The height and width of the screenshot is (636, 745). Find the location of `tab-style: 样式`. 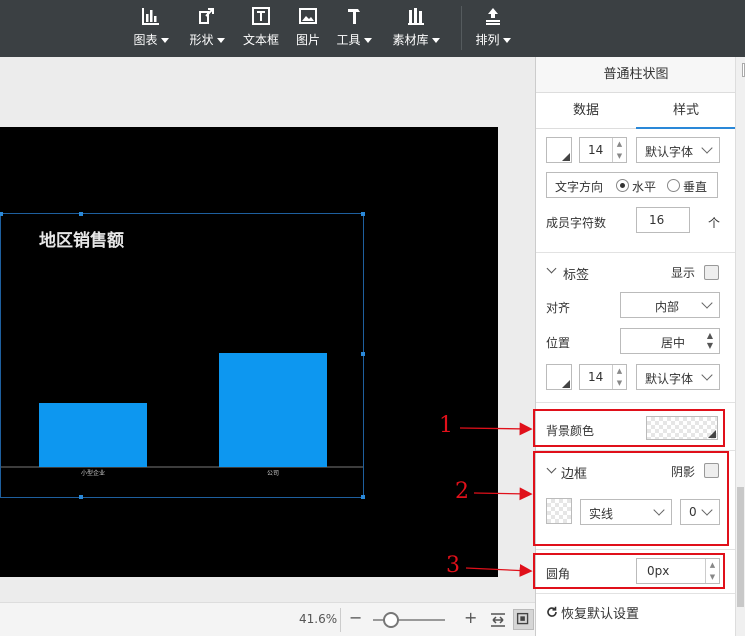

tab-style: 样式 is located at coordinates (686, 111).